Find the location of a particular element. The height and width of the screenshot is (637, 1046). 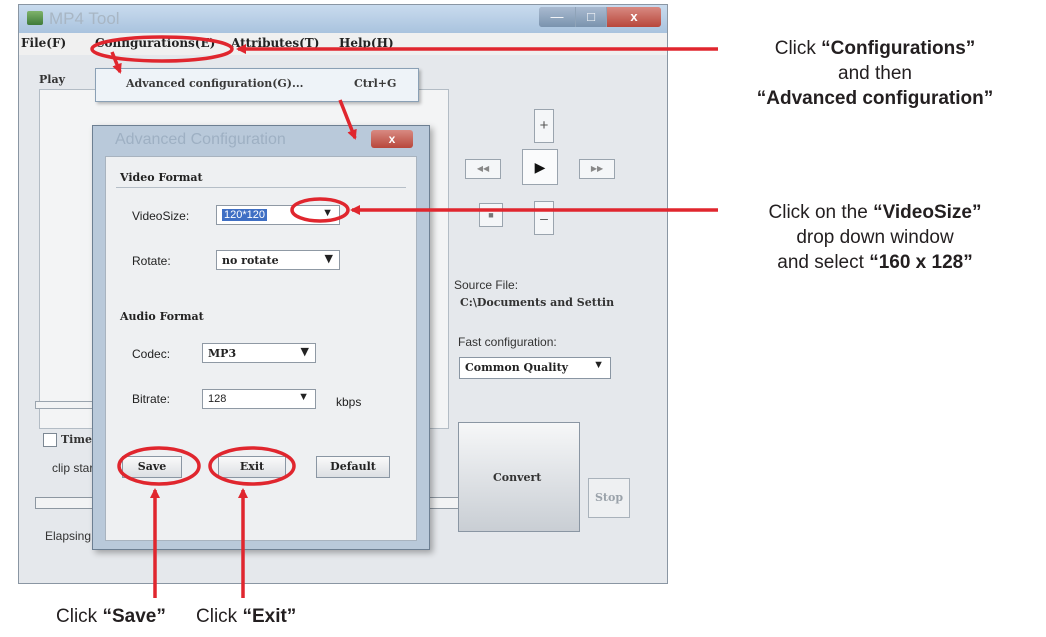

arrow-to-advanced-item is located at coordinates (116, 62).